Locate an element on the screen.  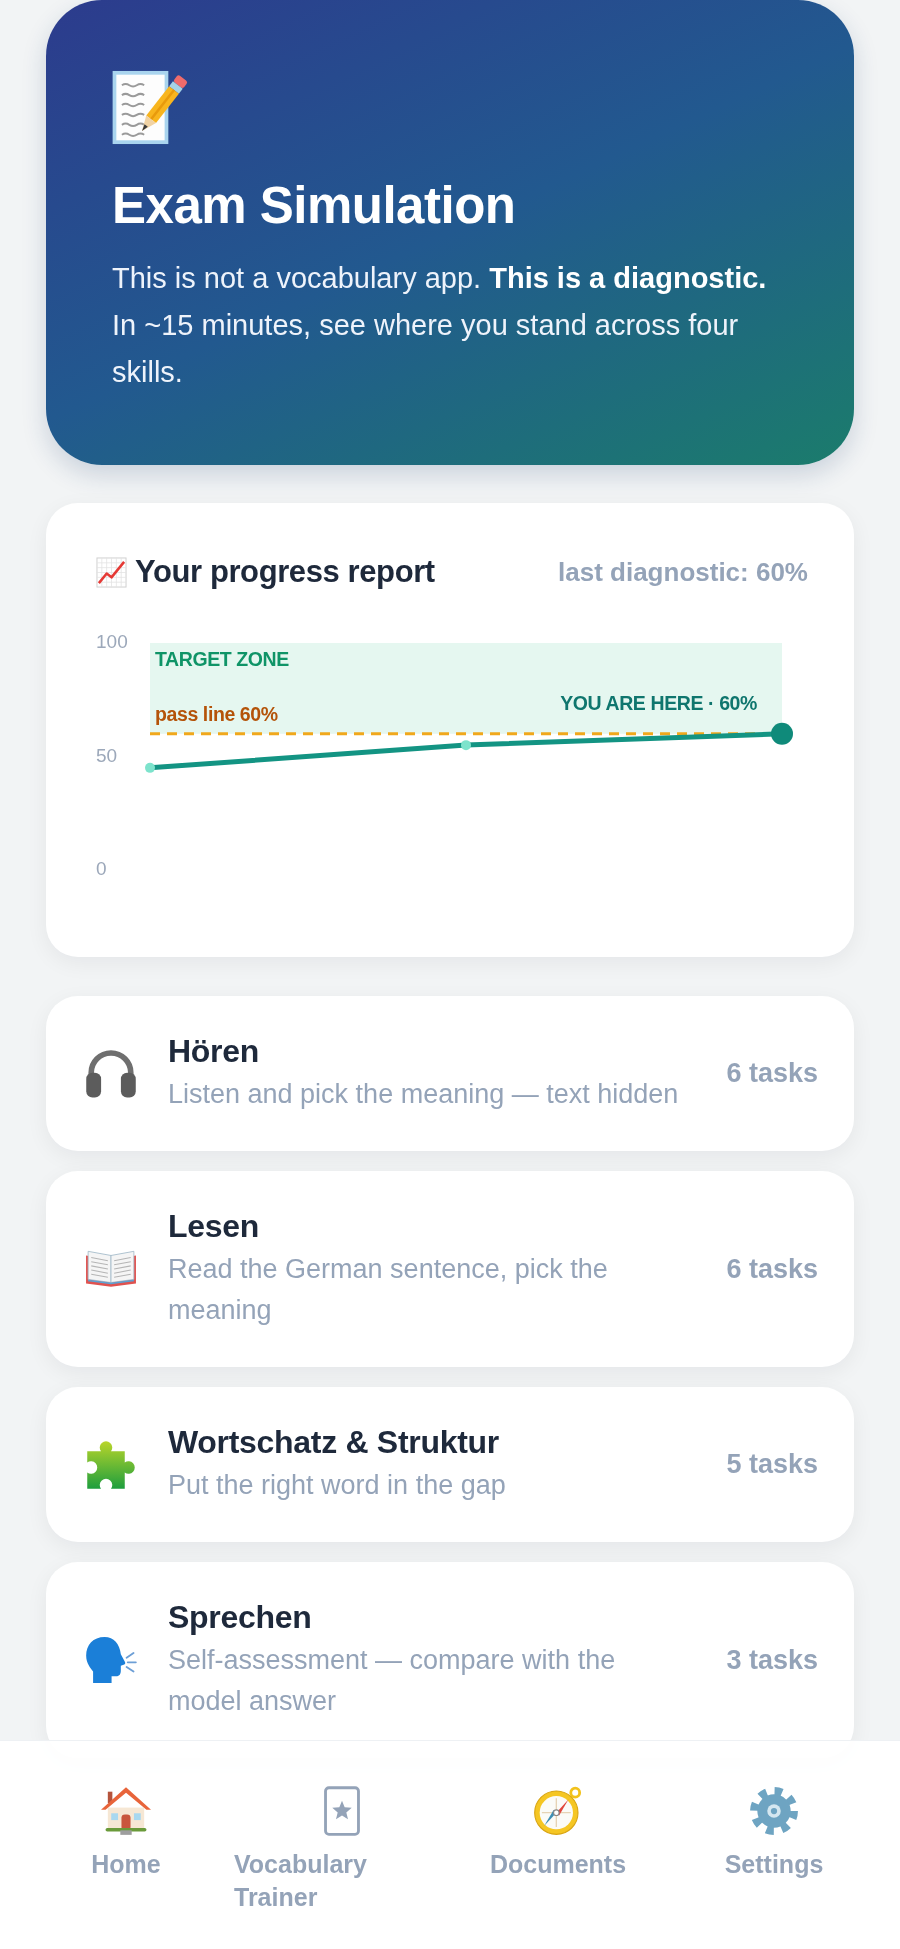
task-count: 5 tasks is located at coordinates (772, 1464).